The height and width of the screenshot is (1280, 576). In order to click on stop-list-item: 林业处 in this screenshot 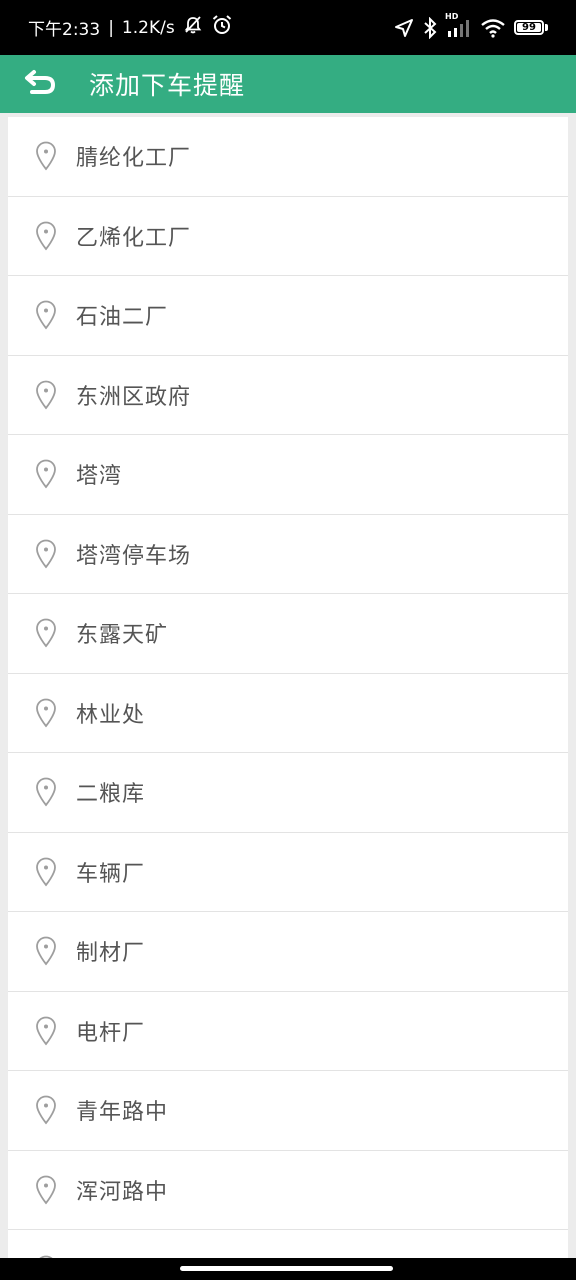, I will do `click(288, 713)`.